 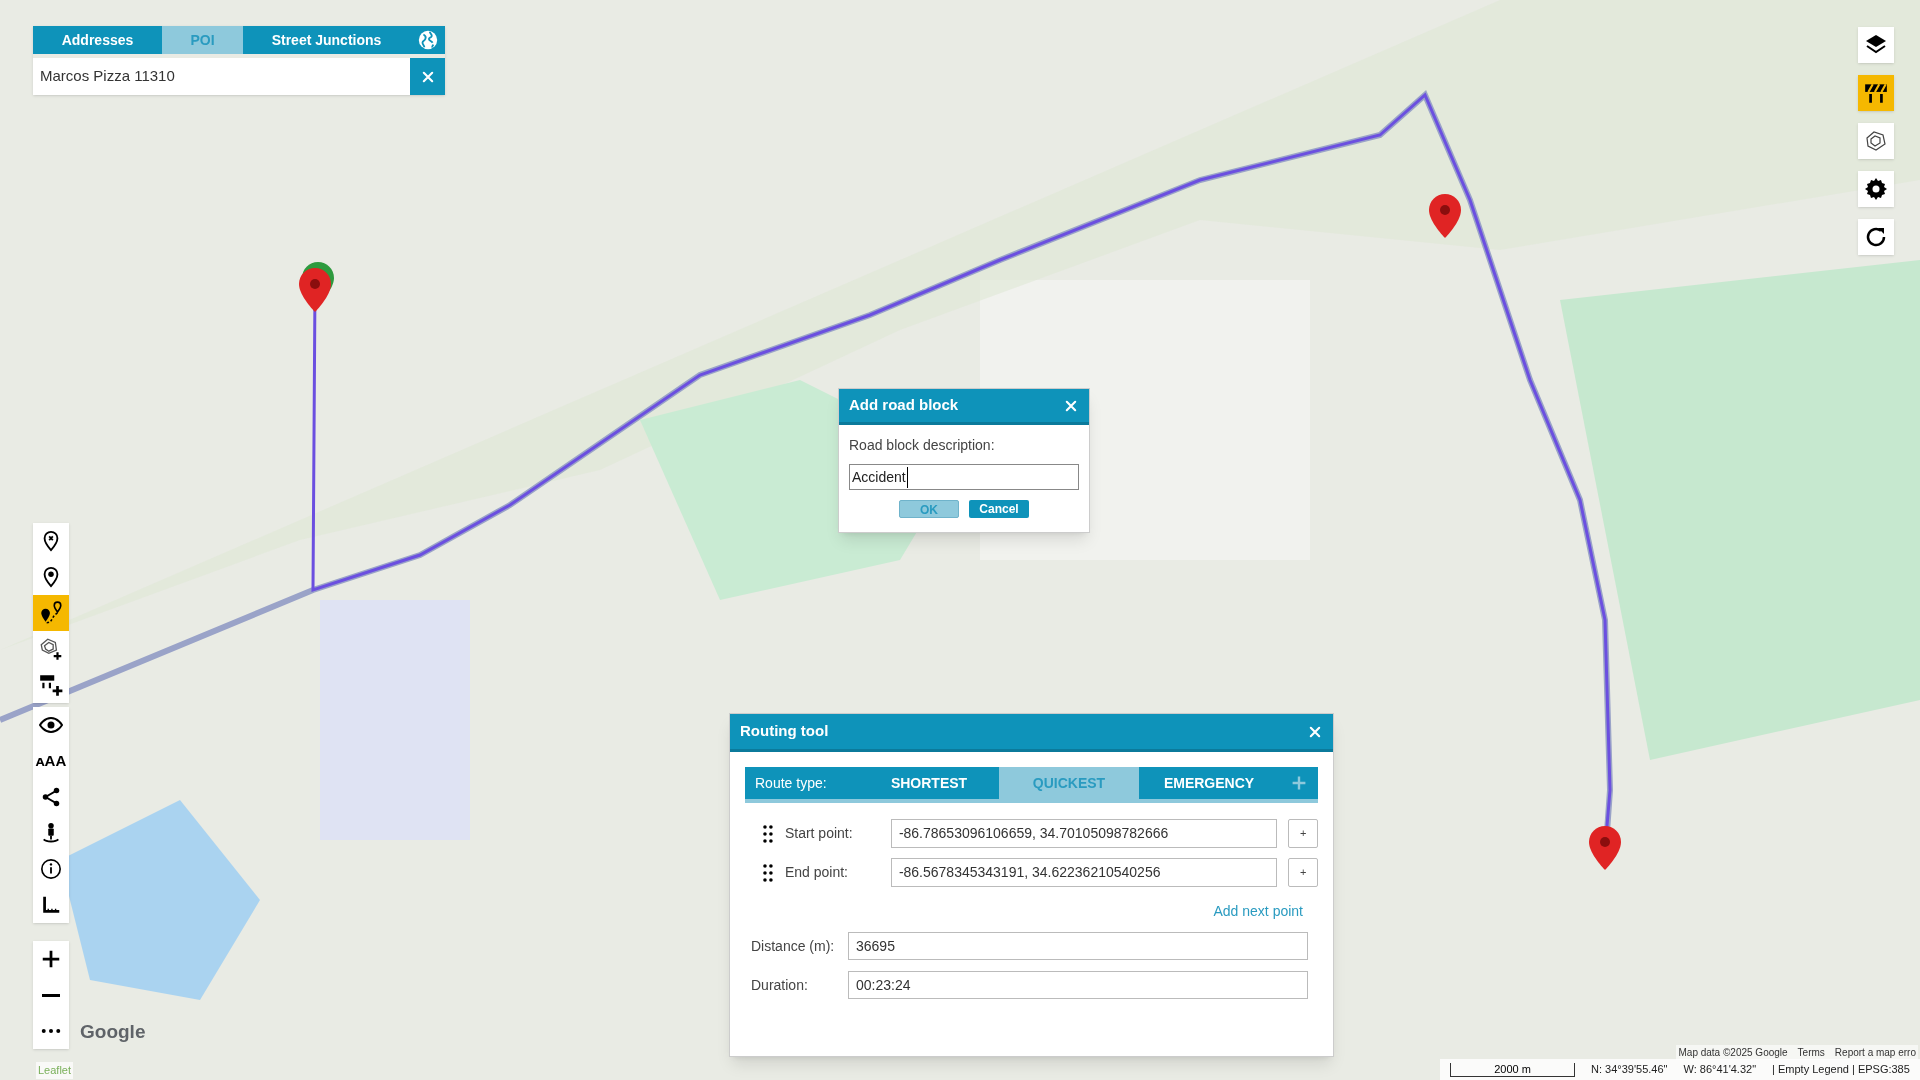 What do you see at coordinates (1078, 946) in the screenshot?
I see `distance-field: 36695` at bounding box center [1078, 946].